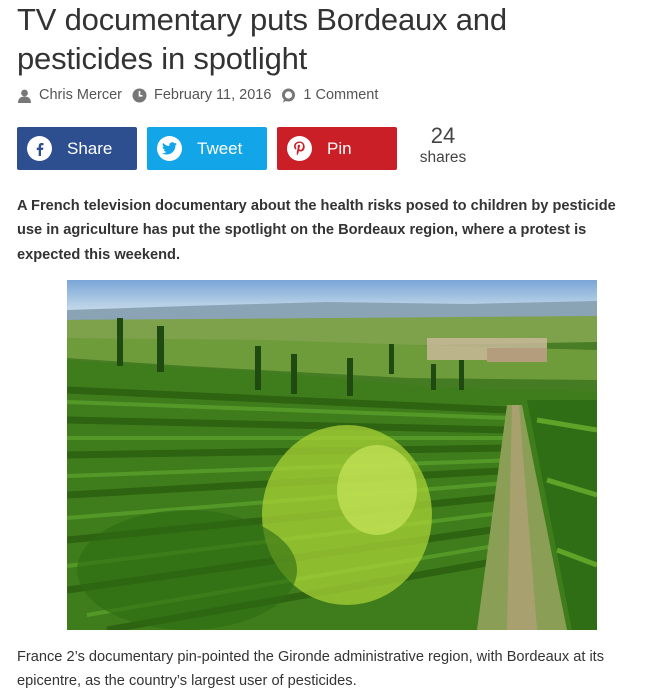 The image size is (657, 699). I want to click on user-icon, so click(24, 95).